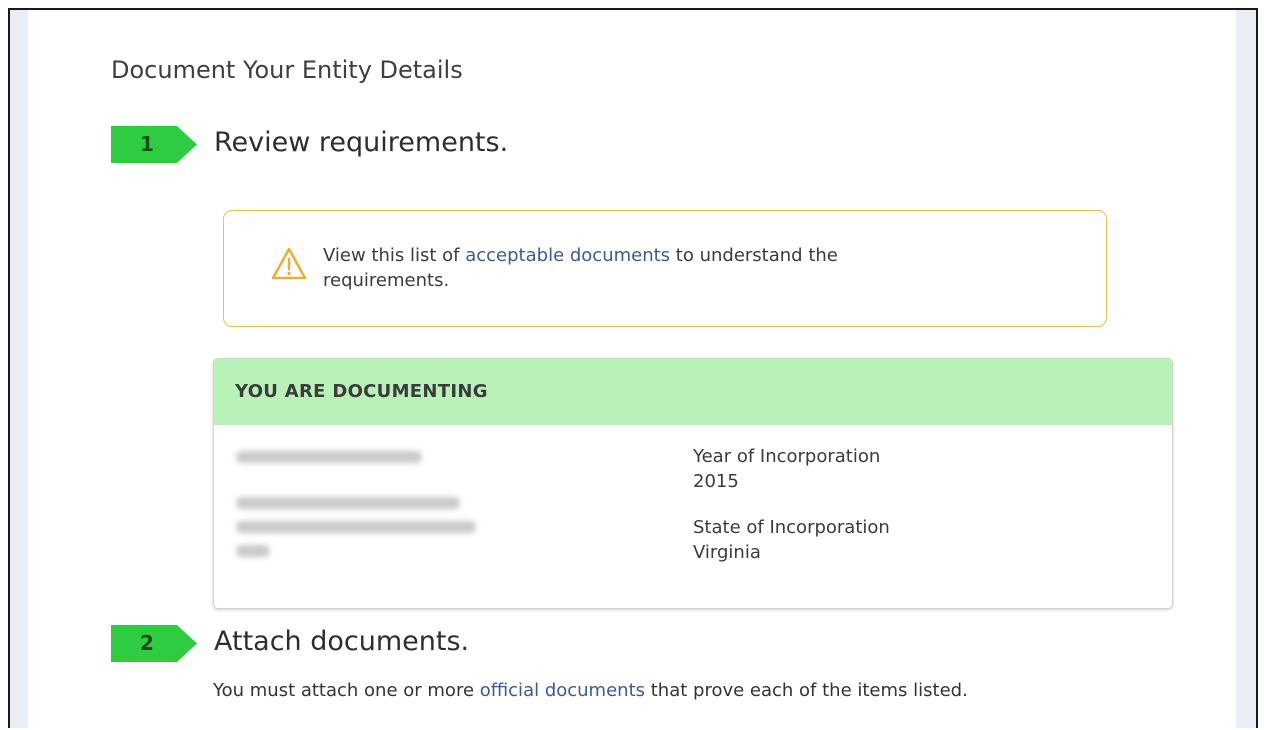 Image resolution: width=1264 pixels, height=730 pixels. I want to click on documenting-card-header: YOU ARE DOCUMENTING, so click(693, 392).